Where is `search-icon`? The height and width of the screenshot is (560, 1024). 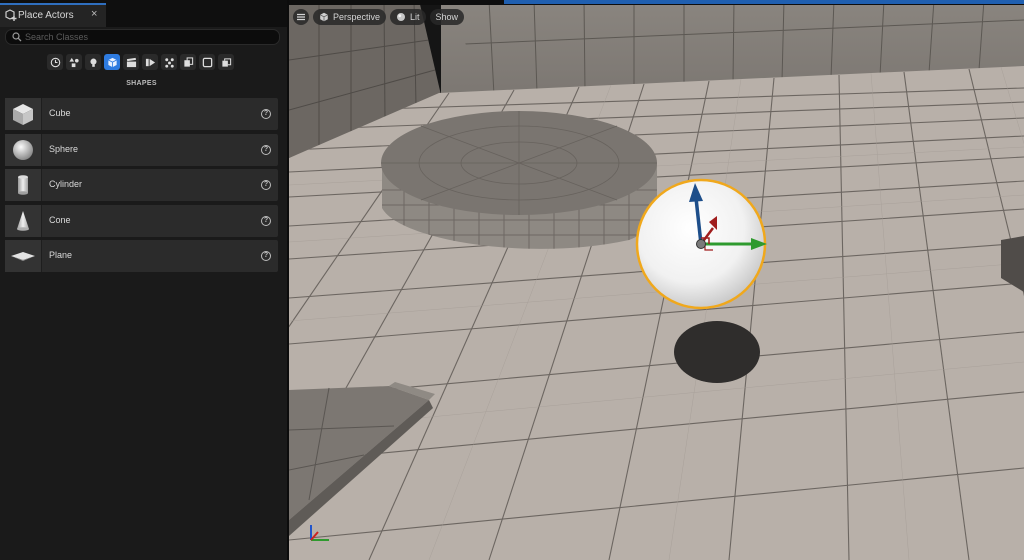 search-icon is located at coordinates (17, 37).